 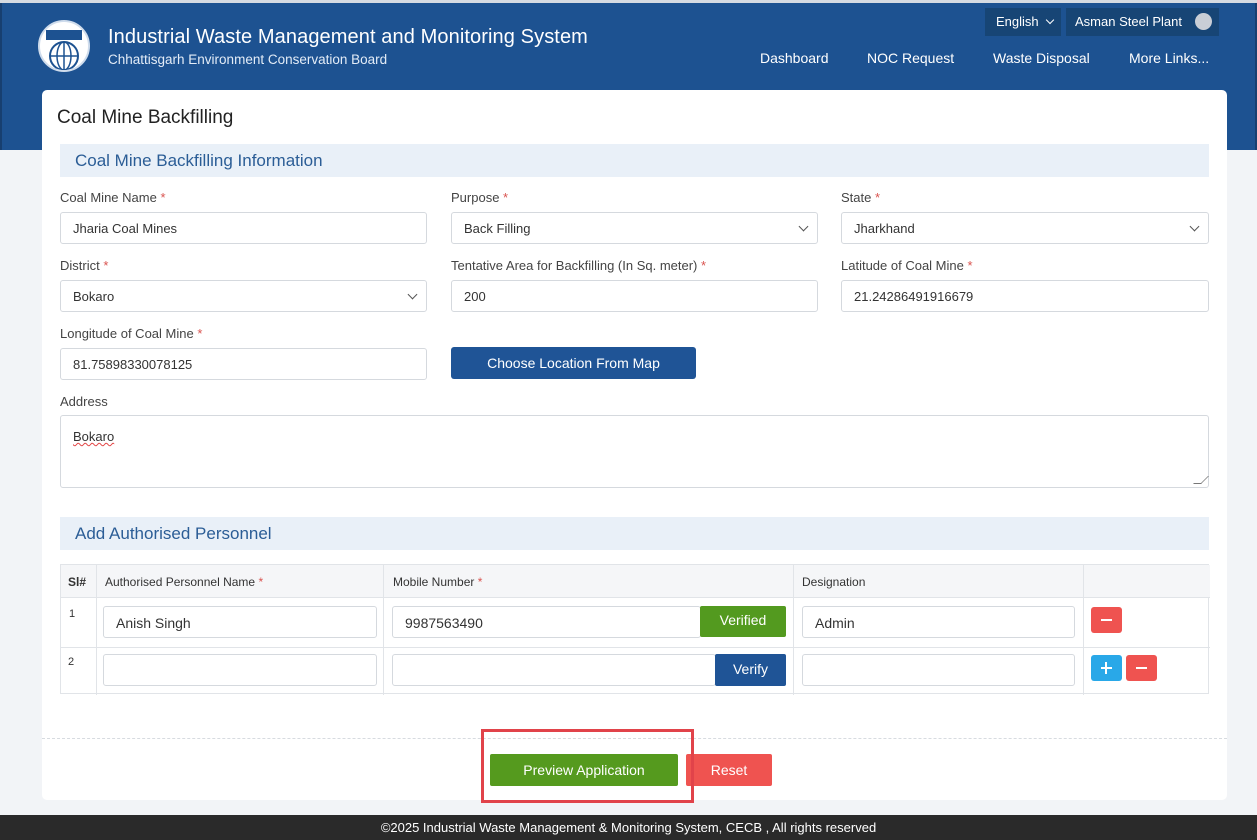 I want to click on reset-button: Reset, so click(x=729, y=770).